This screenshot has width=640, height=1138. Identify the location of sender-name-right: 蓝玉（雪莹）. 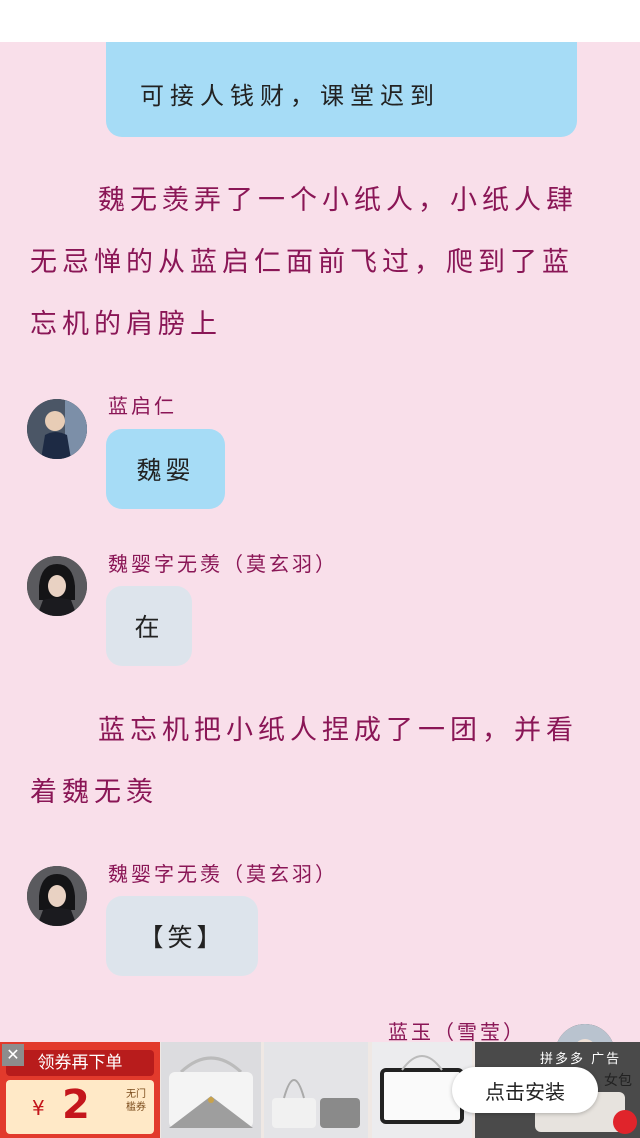
(457, 1032).